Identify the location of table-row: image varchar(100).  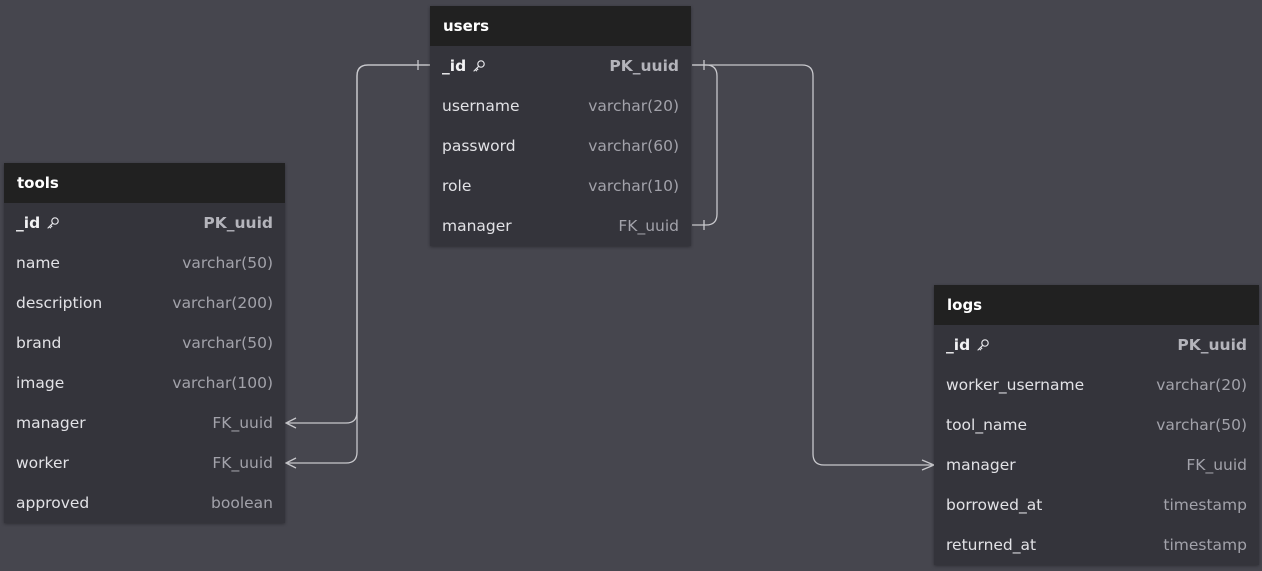
(144, 383).